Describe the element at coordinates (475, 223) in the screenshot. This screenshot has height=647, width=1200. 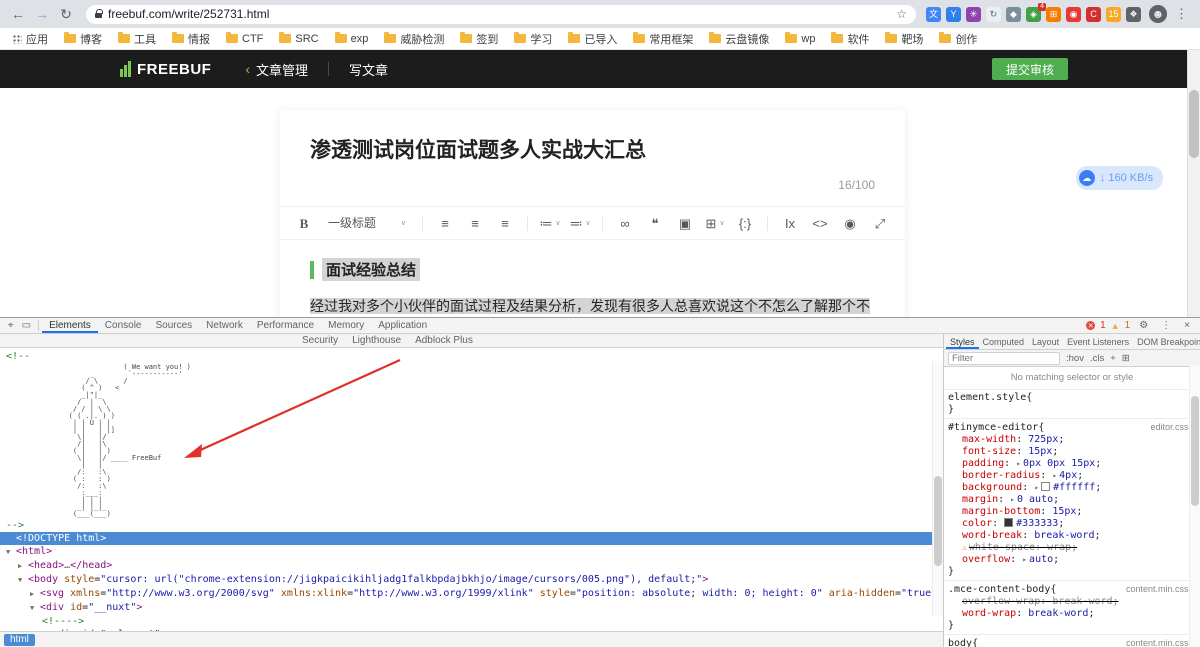
I see `align-center-button: ≡` at that location.